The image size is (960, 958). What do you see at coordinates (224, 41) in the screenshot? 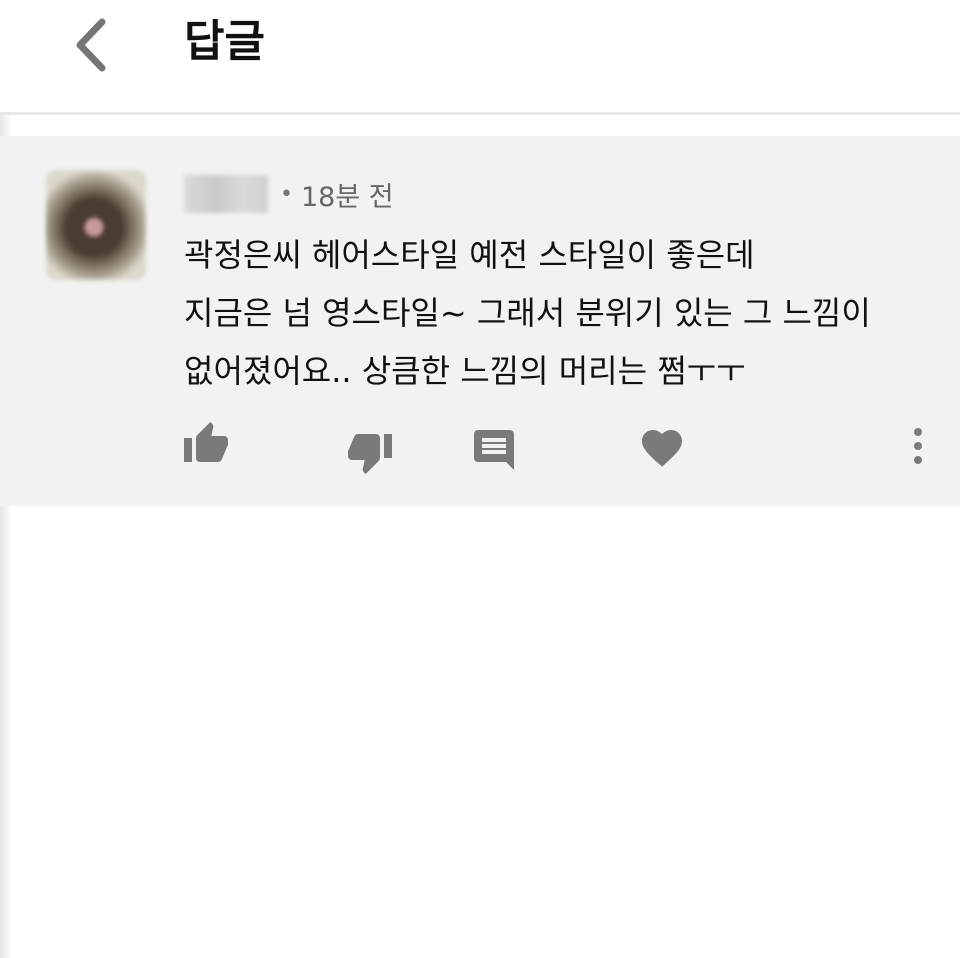
I see `page-title: 답글` at bounding box center [224, 41].